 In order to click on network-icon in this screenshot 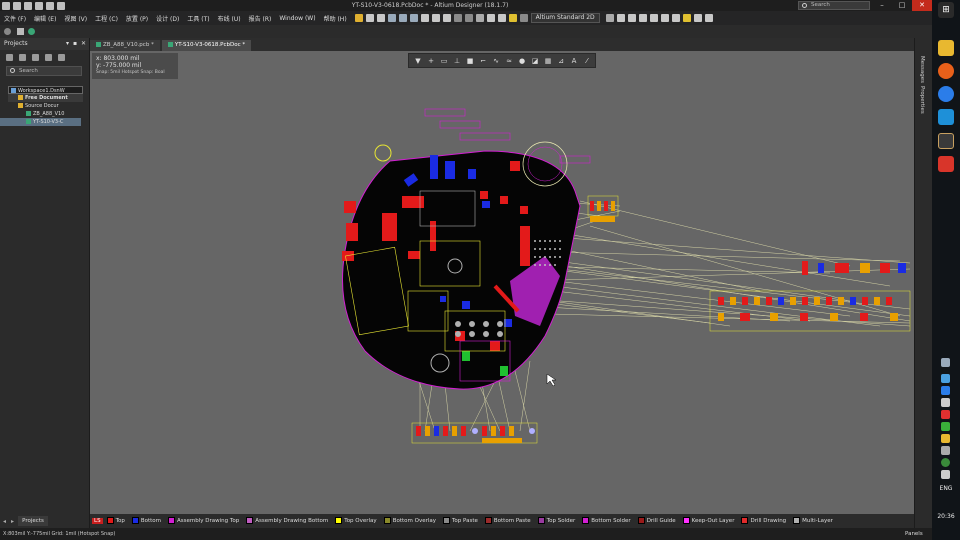, I will do `click(945, 450)`.